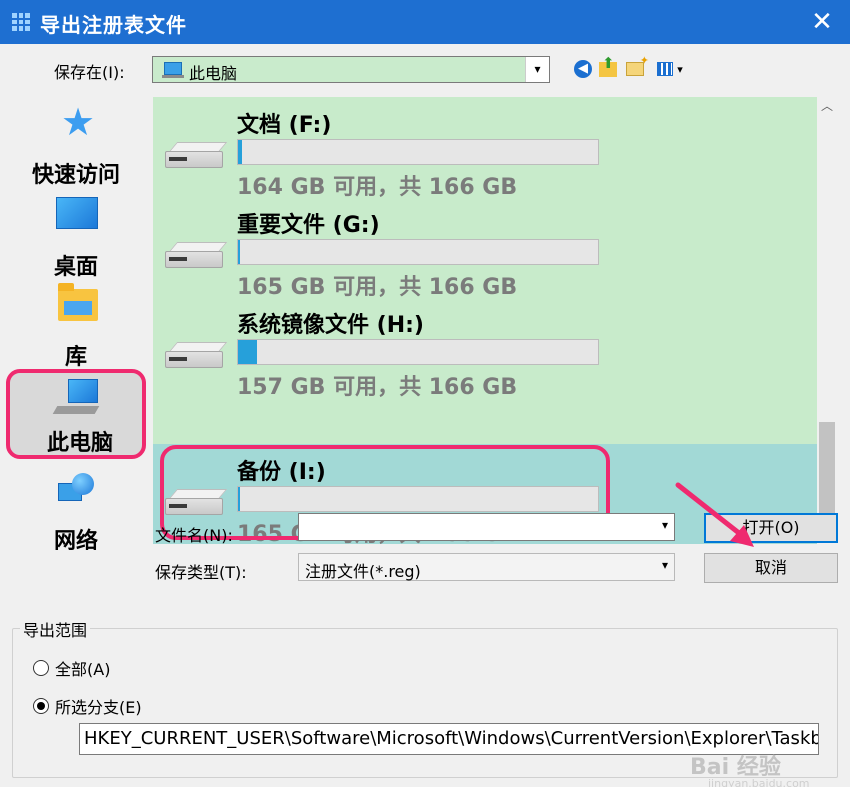 The image size is (850, 787). Describe the element at coordinates (89, 72) in the screenshot. I see `save-in-label: 保存在(I):` at that location.